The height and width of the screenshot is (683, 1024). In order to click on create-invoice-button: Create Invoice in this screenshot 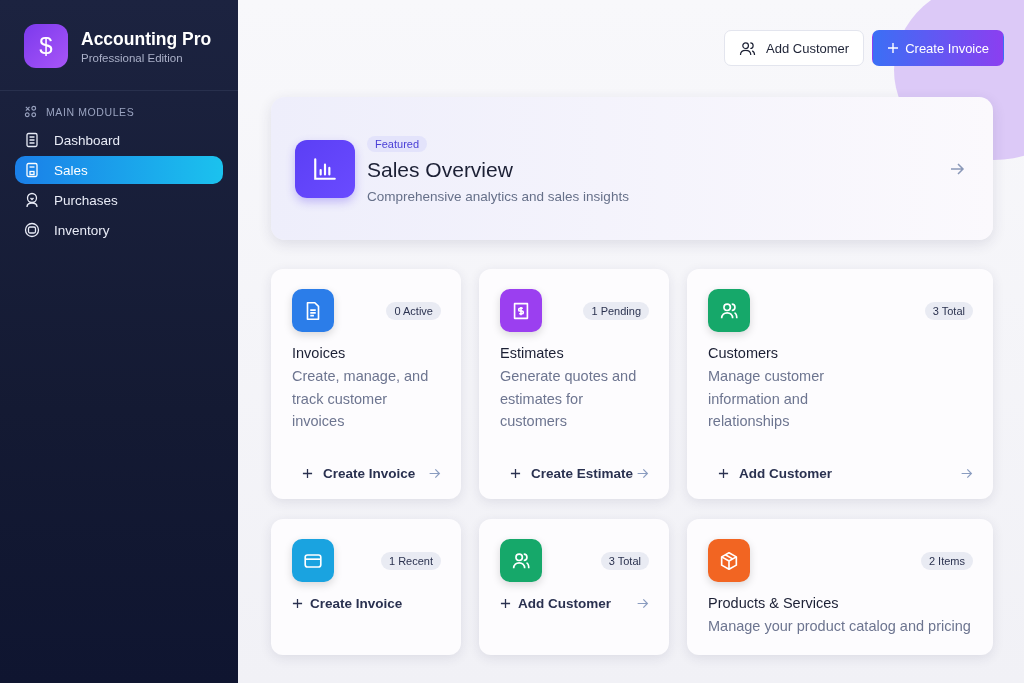, I will do `click(938, 48)`.